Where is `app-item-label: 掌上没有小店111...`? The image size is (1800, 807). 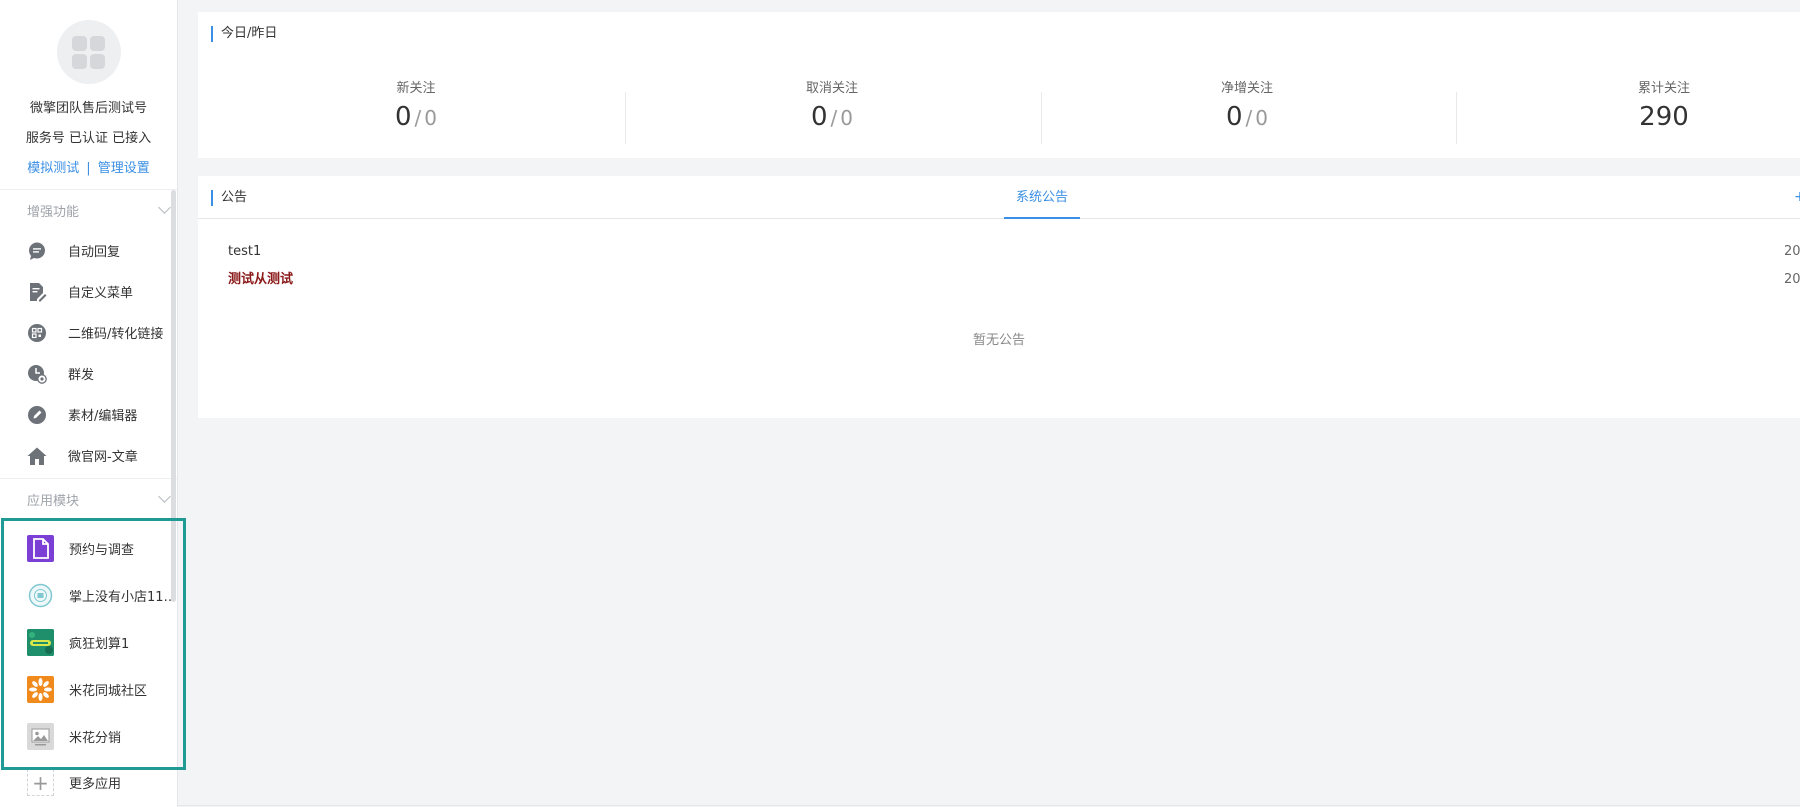
app-item-label: 掌上没有小店111... is located at coordinates (123, 597).